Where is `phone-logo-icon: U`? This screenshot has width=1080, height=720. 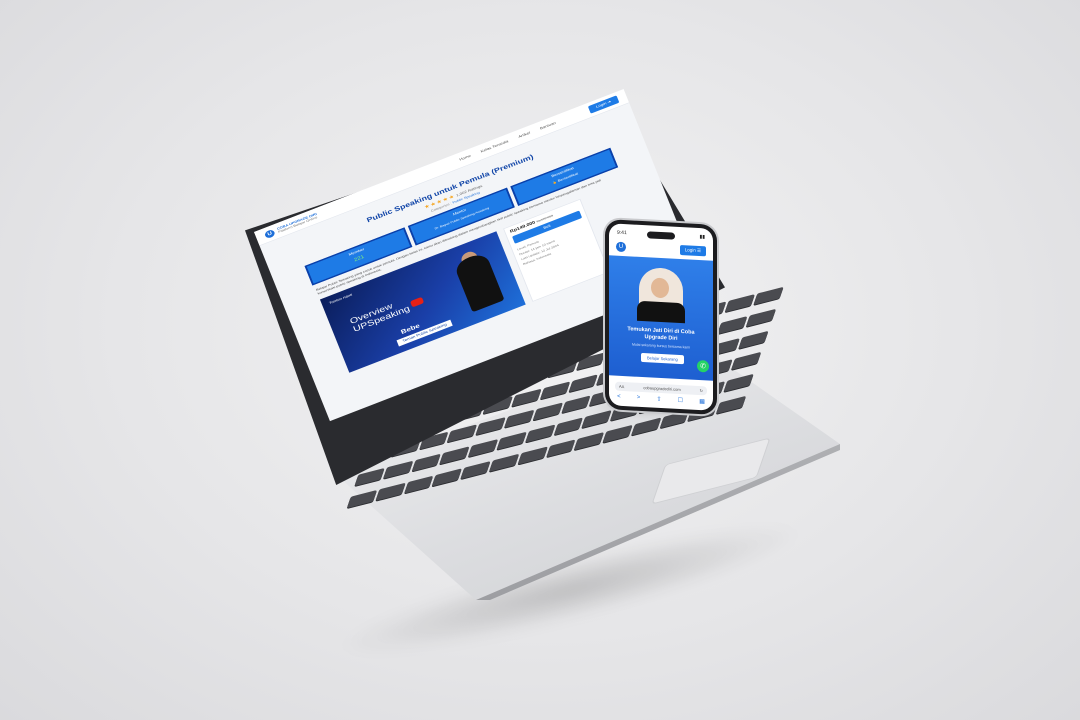
phone-logo-icon: U is located at coordinates (621, 247).